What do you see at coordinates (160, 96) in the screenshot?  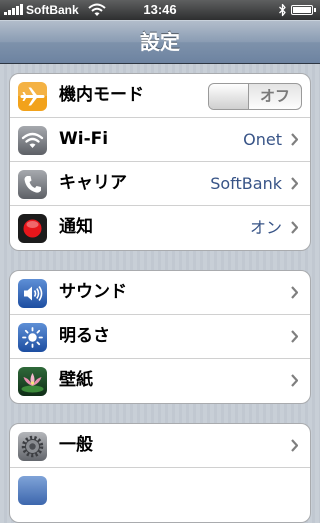 I see `settings-row-airplane-mode: 機内モード オフ` at bounding box center [160, 96].